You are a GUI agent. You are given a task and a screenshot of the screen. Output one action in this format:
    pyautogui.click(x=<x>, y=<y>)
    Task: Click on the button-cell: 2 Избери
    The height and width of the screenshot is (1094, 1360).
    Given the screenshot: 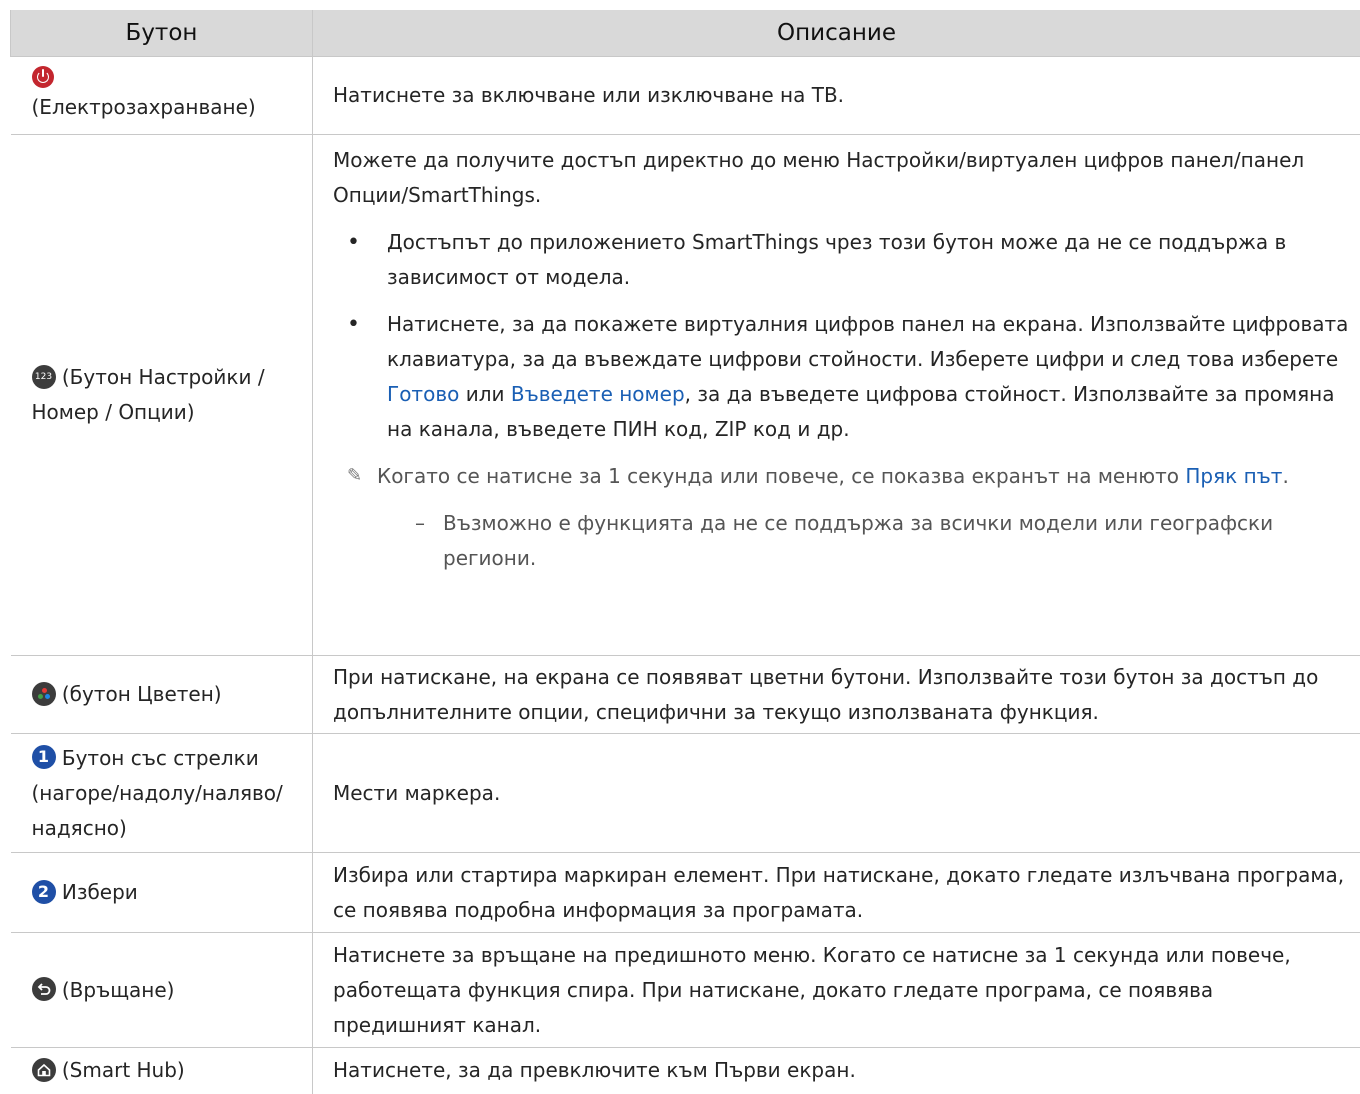 What is the action you would take?
    pyautogui.click(x=162, y=893)
    